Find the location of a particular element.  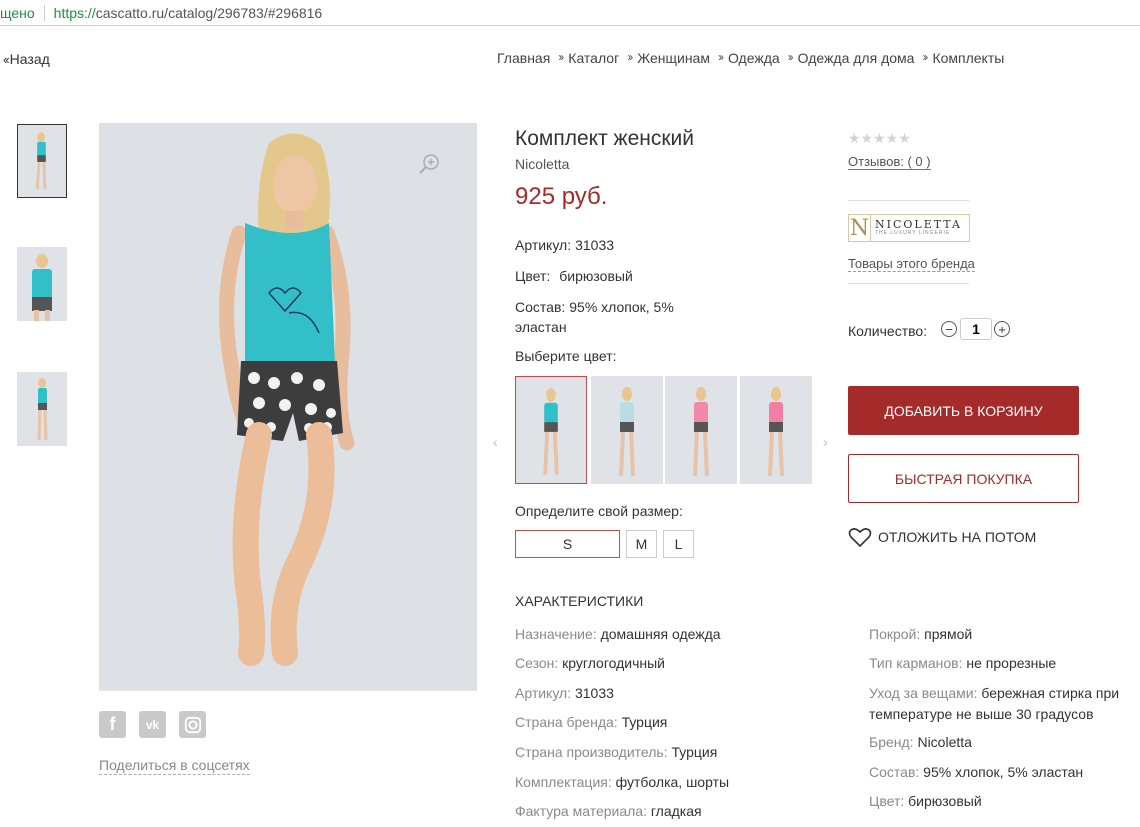

back-link: ‹‹ Назад is located at coordinates (26, 59).